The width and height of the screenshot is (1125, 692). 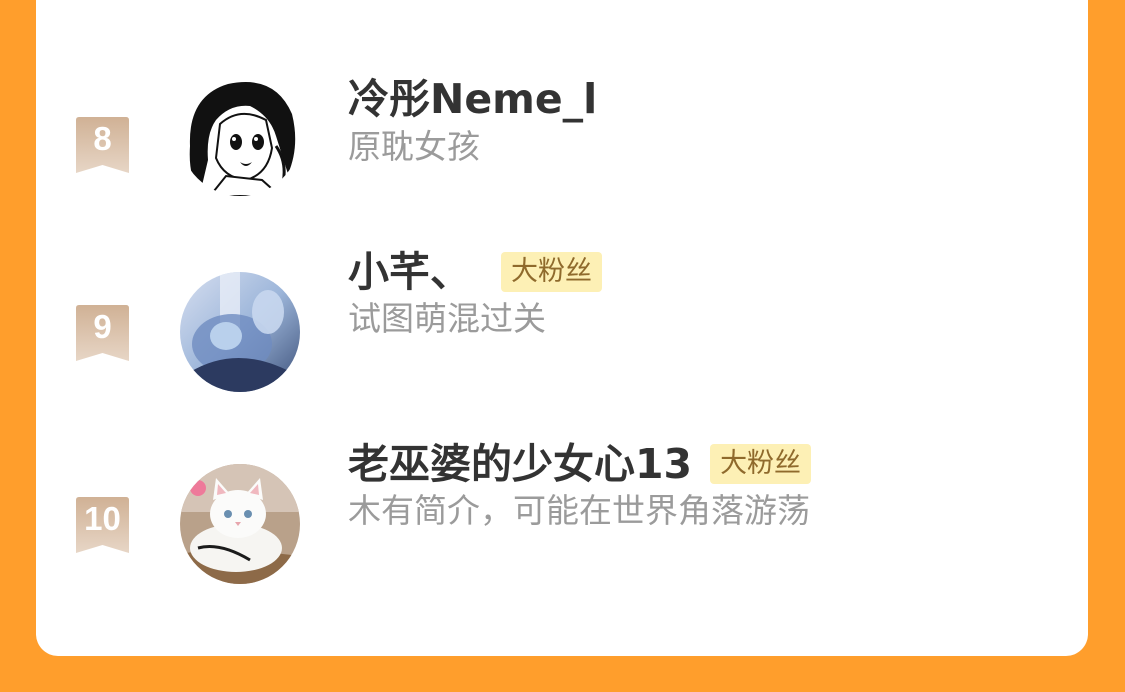 I want to click on user-name: 小芊、, so click(x=409, y=272).